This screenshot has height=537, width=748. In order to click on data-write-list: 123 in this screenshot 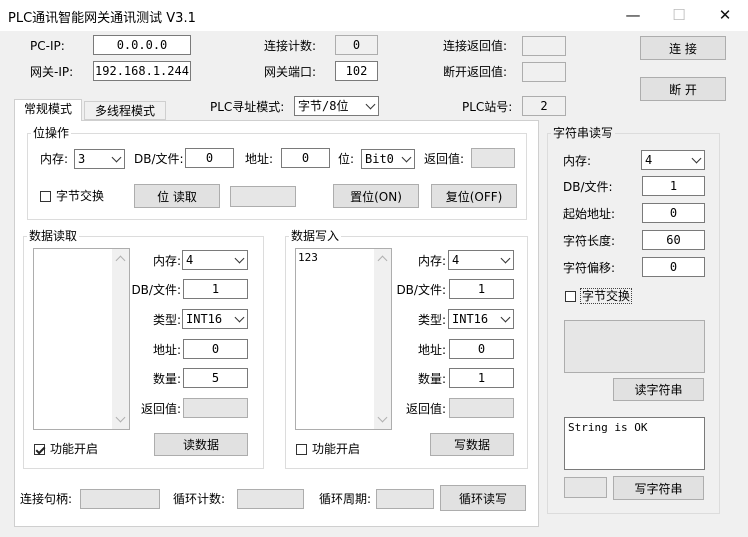, I will do `click(343, 339)`.